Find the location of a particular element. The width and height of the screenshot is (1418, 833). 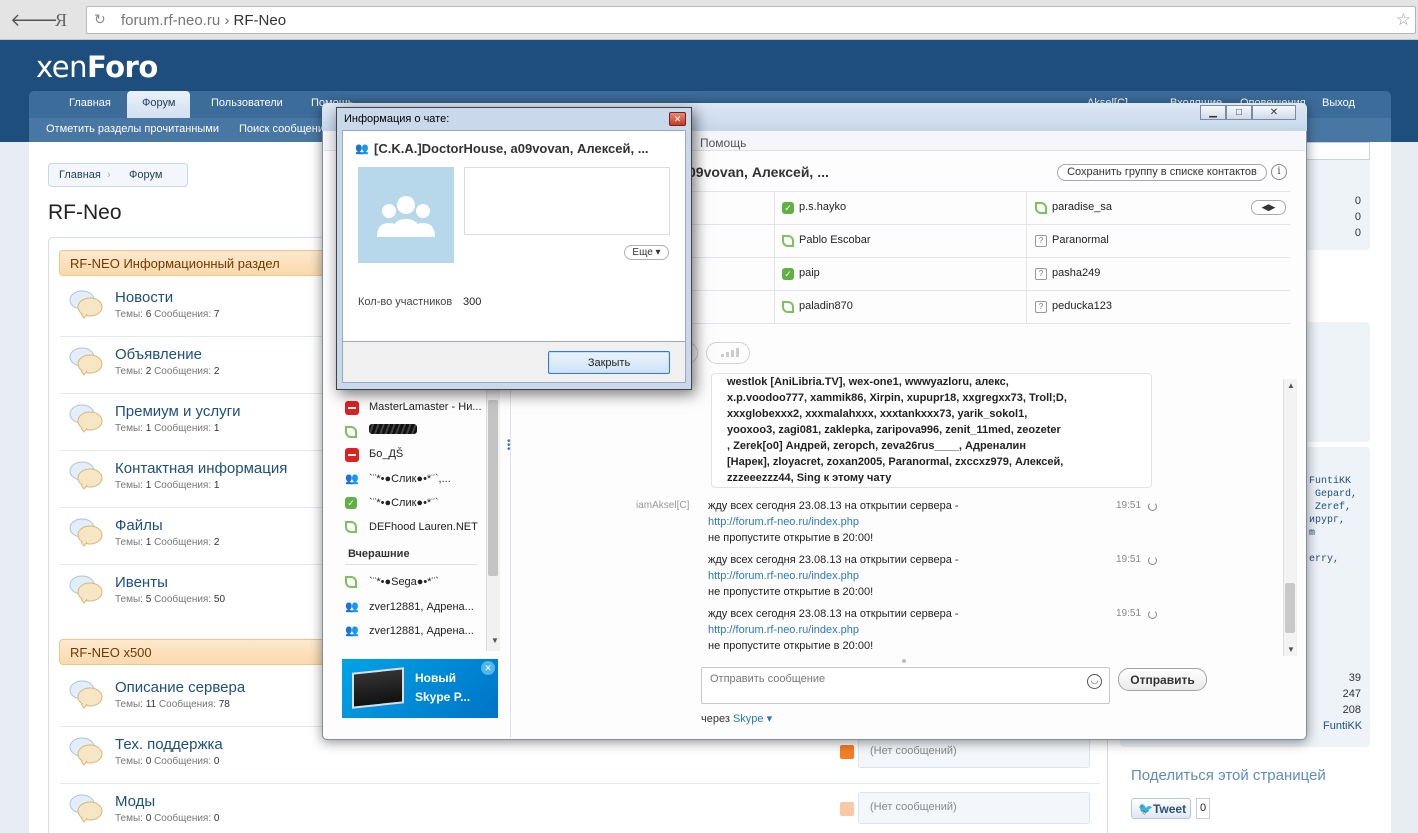

close-icon: ✕ is located at coordinates (1274, 112).